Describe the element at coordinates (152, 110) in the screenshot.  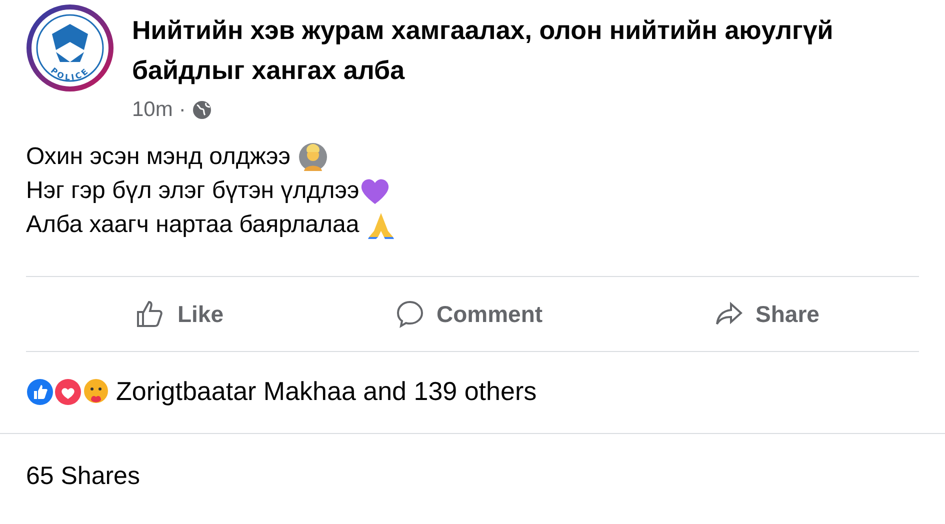
I see `post-time: 10m` at that location.